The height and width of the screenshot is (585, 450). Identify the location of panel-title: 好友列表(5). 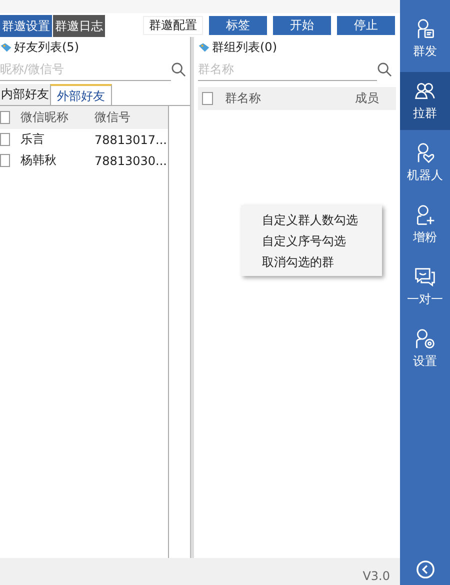
(46, 47).